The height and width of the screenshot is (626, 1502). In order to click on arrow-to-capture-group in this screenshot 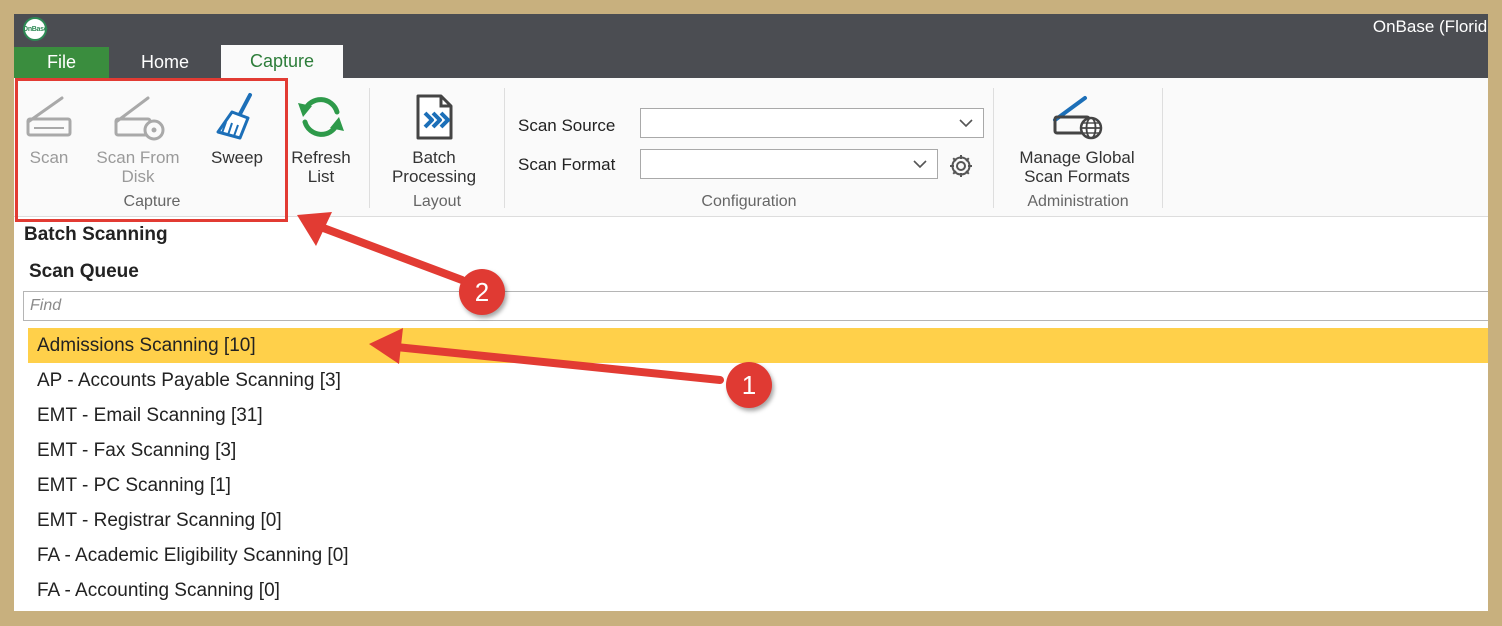, I will do `click(381, 248)`.